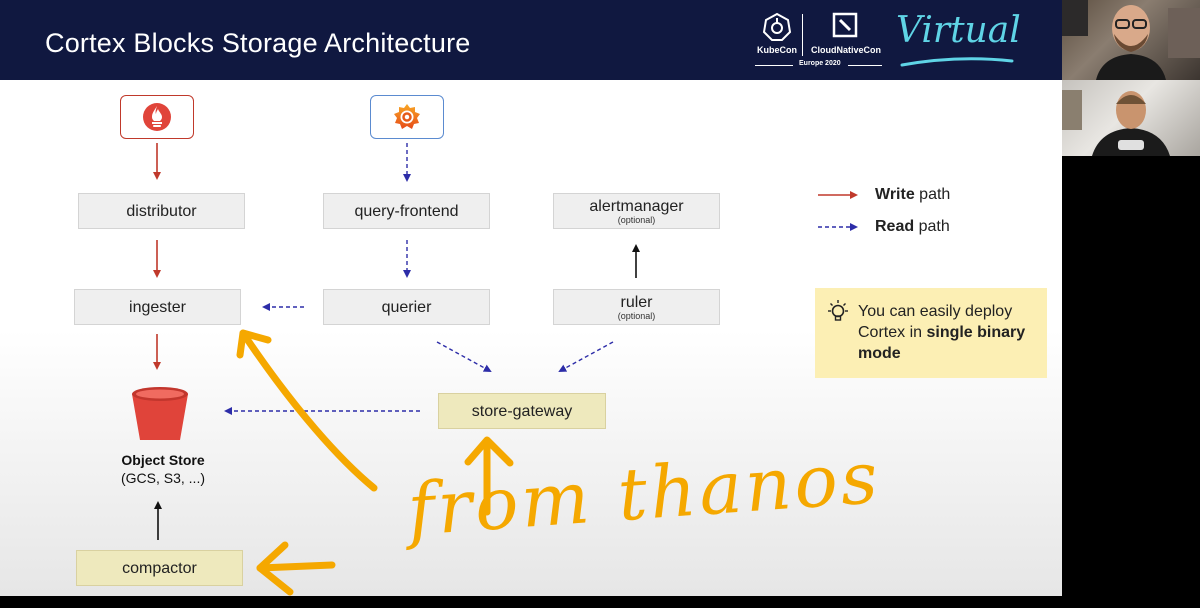 Image resolution: width=1200 pixels, height=608 pixels. What do you see at coordinates (932, 226) in the screenshot?
I see `legend-read-rest: path` at bounding box center [932, 226].